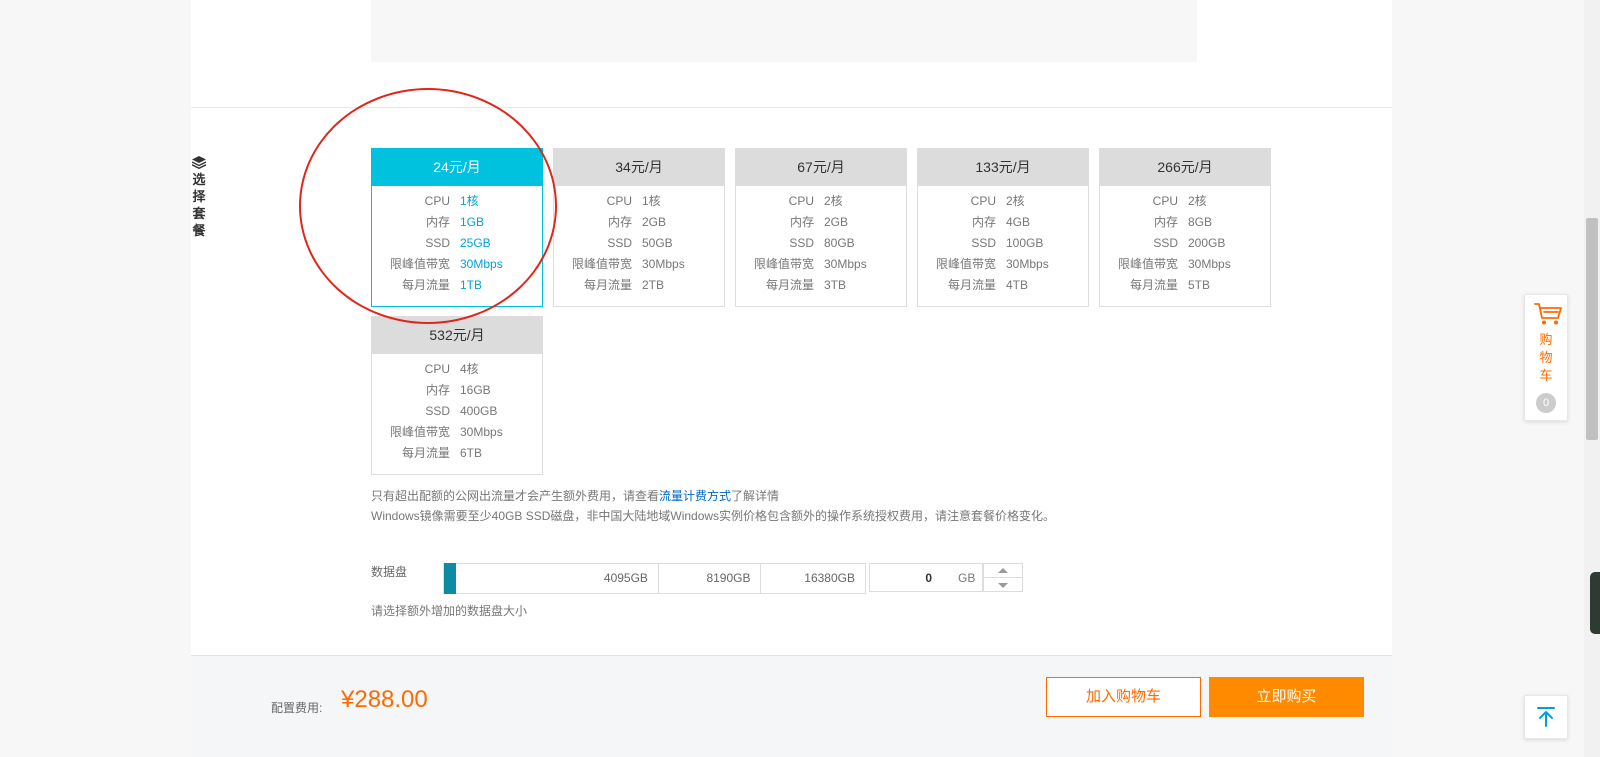 The width and height of the screenshot is (1600, 757). Describe the element at coordinates (450, 578) in the screenshot. I see `slider-handle` at that location.